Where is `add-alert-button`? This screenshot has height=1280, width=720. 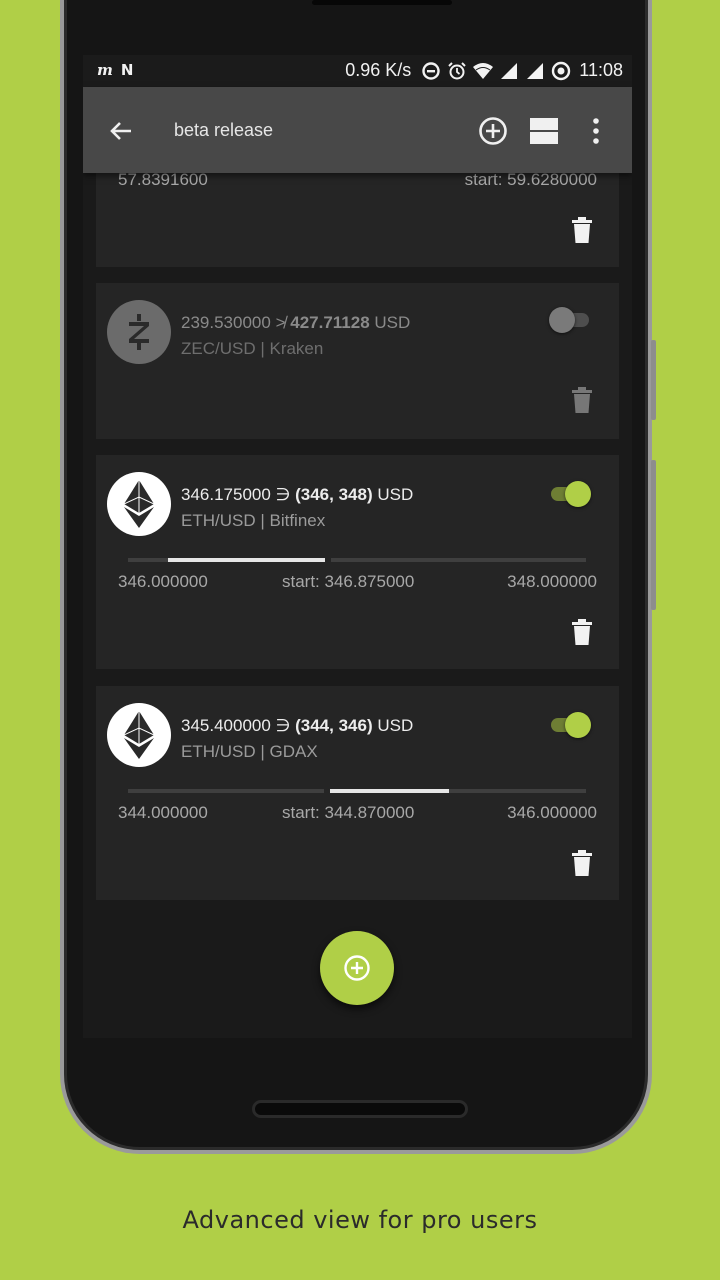
add-alert-button is located at coordinates (357, 968).